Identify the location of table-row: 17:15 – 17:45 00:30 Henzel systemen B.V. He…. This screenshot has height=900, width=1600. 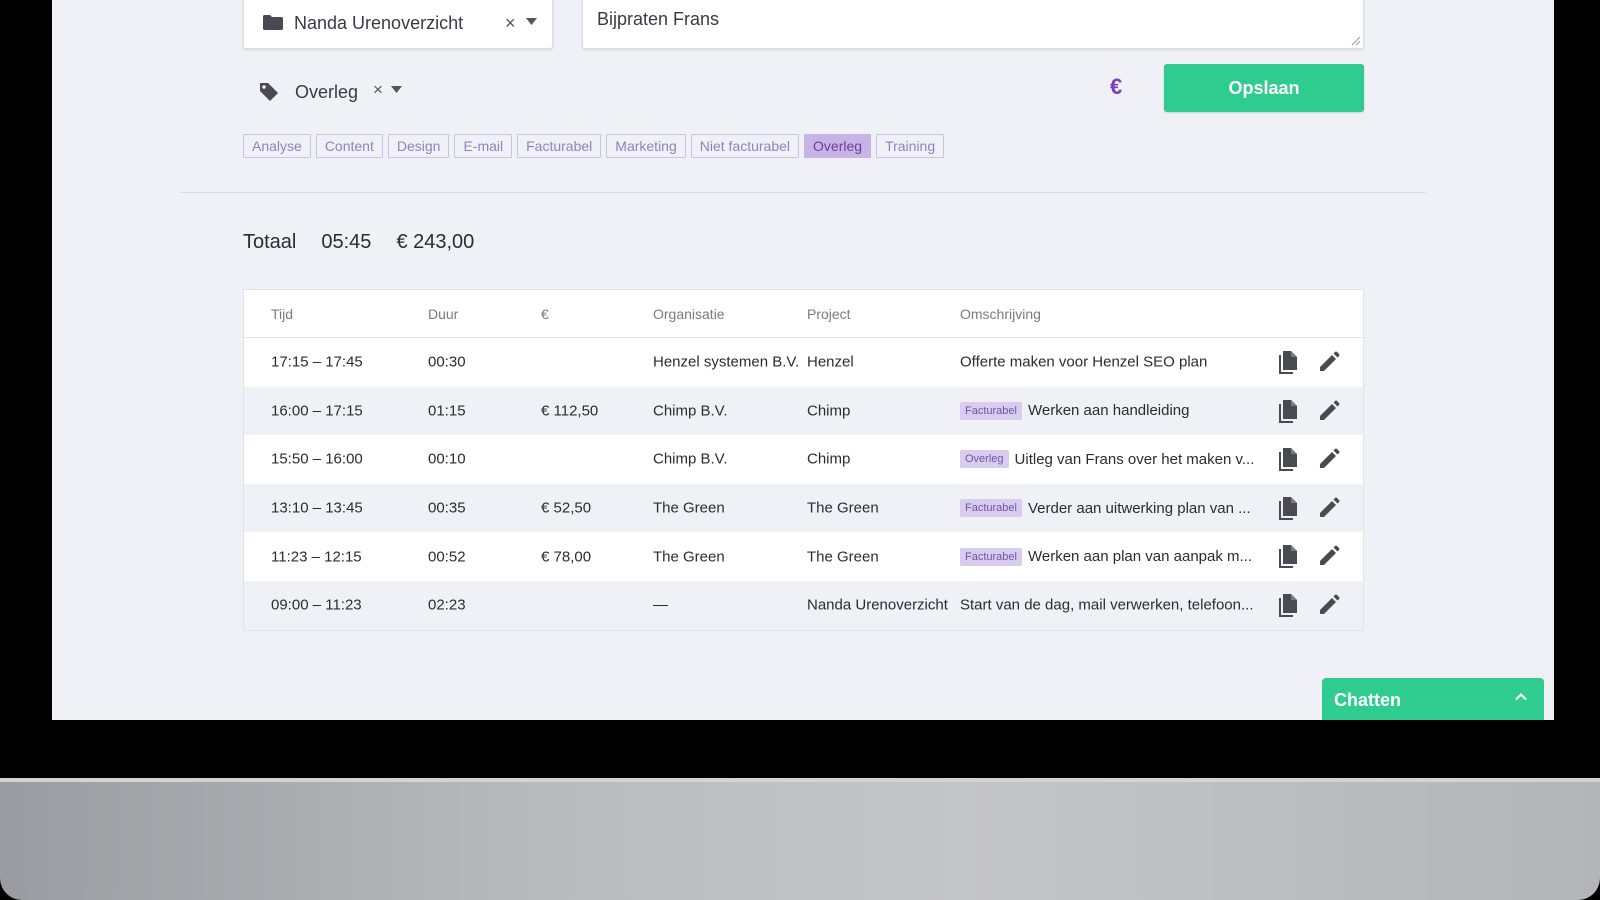
(803, 362).